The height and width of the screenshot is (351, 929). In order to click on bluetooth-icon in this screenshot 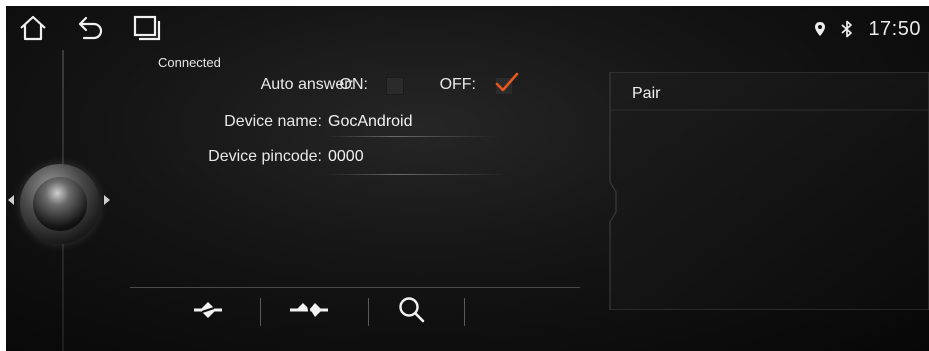, I will do `click(847, 29)`.